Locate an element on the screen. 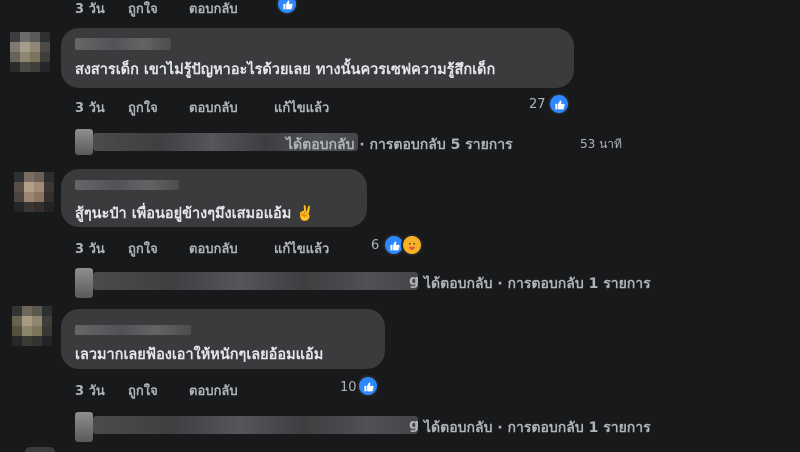 Image resolution: width=800 pixels, height=452 pixels. view-replies-row: ได้ตอบกลับ · การตอบกลับ 5 รายการ 53 นาที is located at coordinates (375, 142).